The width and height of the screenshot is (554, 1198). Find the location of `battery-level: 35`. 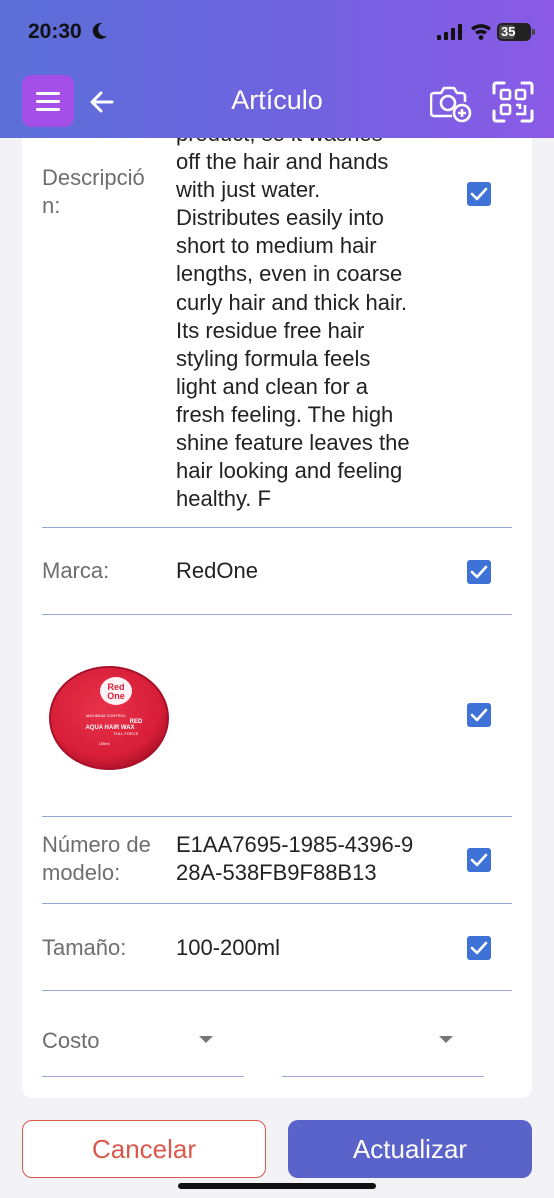

battery-level: 35 is located at coordinates (508, 31).